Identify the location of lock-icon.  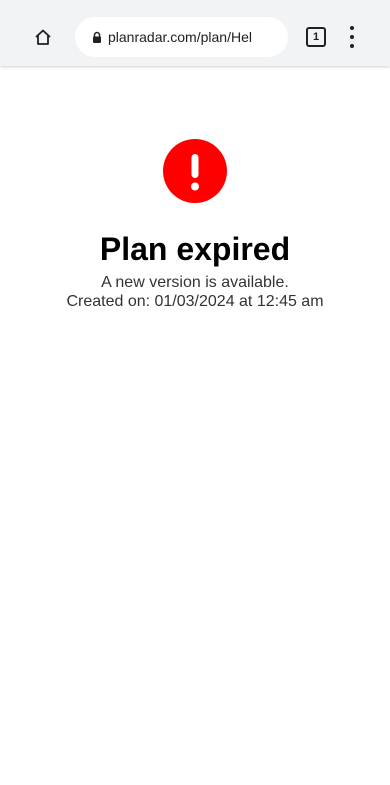
(97, 37).